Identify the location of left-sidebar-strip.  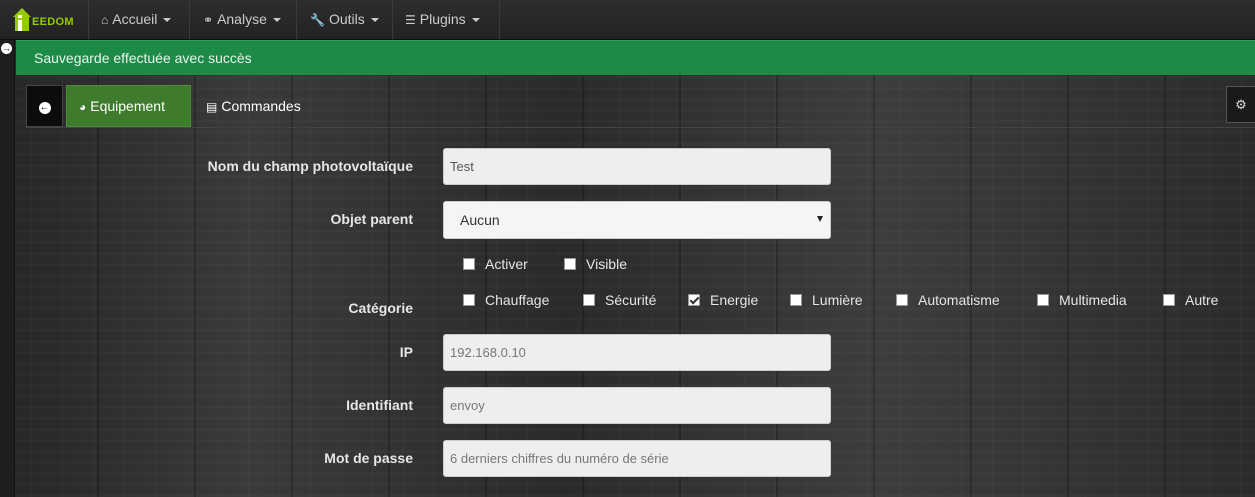
(7, 268).